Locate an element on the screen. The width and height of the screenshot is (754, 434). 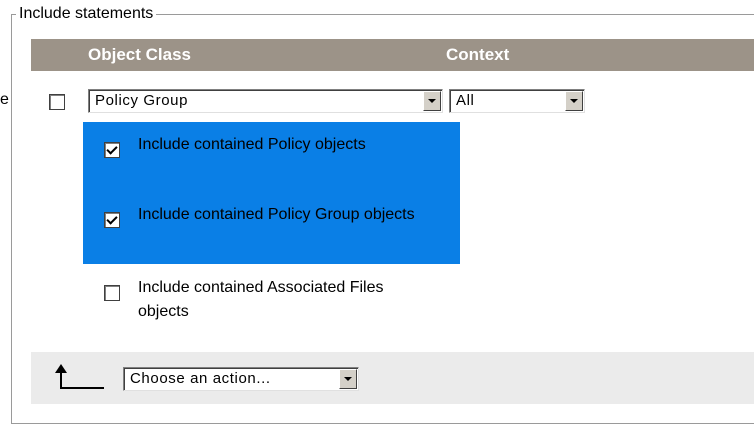
include-policy-group-objects-label: Include contained Policy Group objects is located at coordinates (288, 215).